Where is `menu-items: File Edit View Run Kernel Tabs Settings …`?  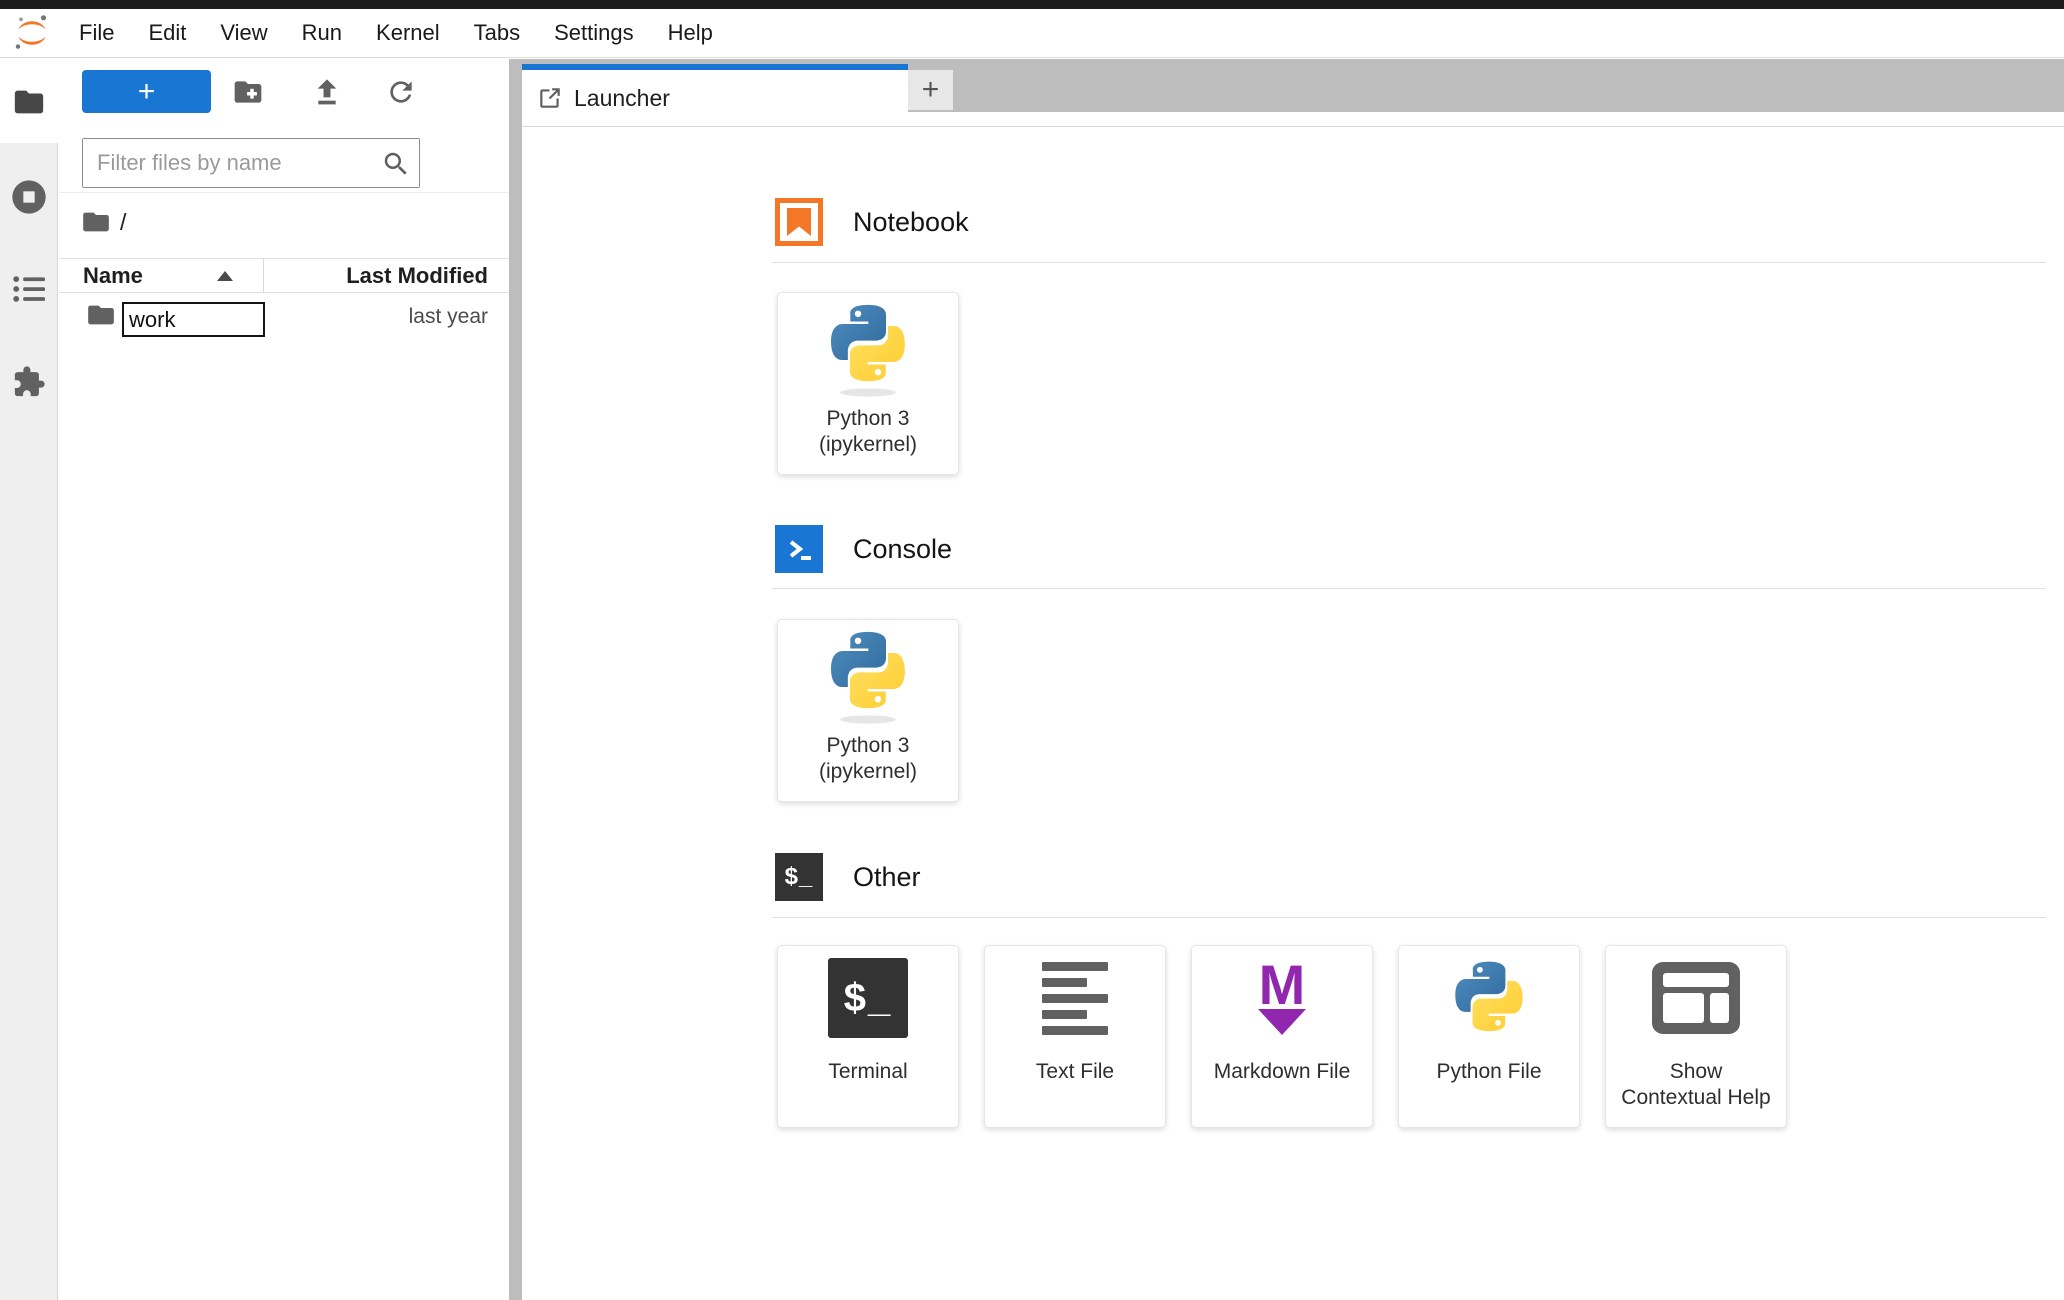 menu-items: File Edit View Run Kernel Tabs Settings … is located at coordinates (396, 33).